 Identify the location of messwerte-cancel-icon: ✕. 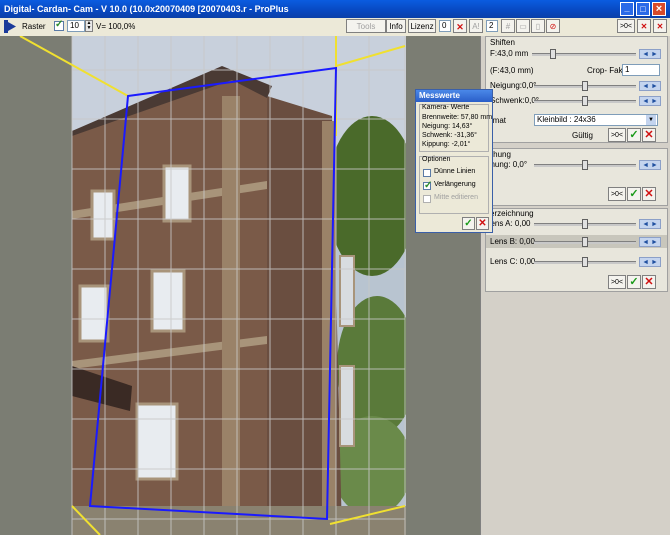
(482, 223).